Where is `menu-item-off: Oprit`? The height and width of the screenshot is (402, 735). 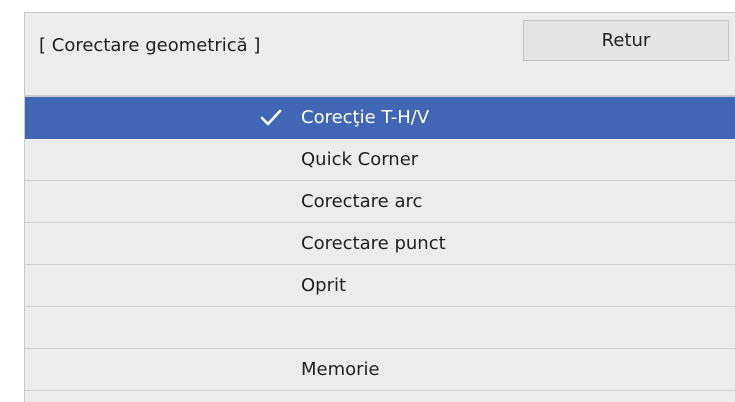 menu-item-off: Oprit is located at coordinates (380, 286).